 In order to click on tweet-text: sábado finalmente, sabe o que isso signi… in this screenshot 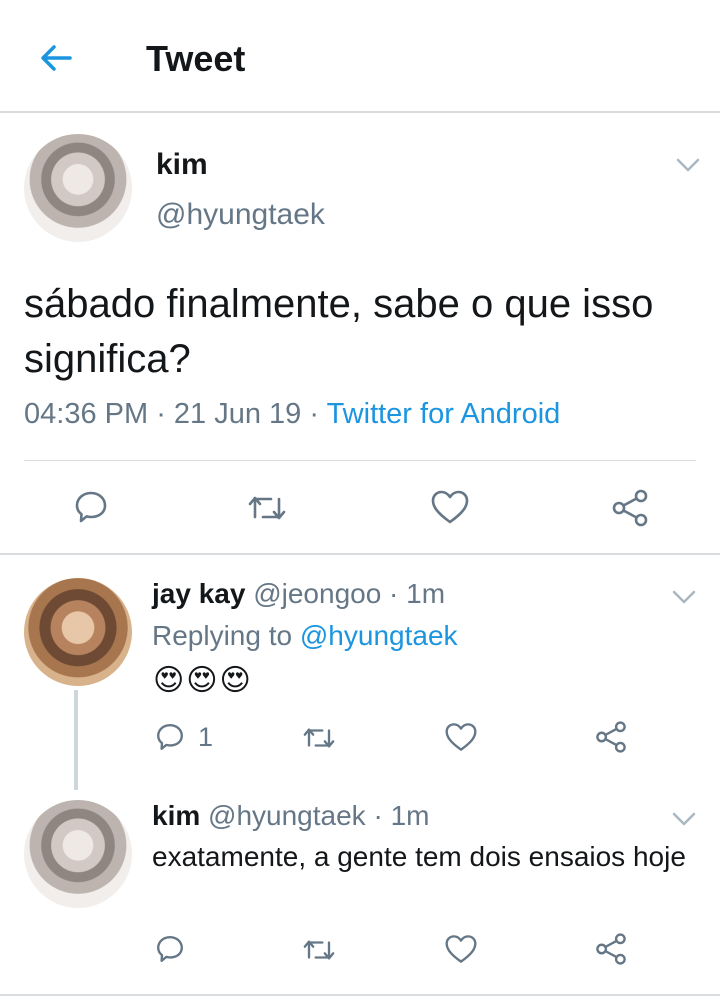, I will do `click(339, 331)`.